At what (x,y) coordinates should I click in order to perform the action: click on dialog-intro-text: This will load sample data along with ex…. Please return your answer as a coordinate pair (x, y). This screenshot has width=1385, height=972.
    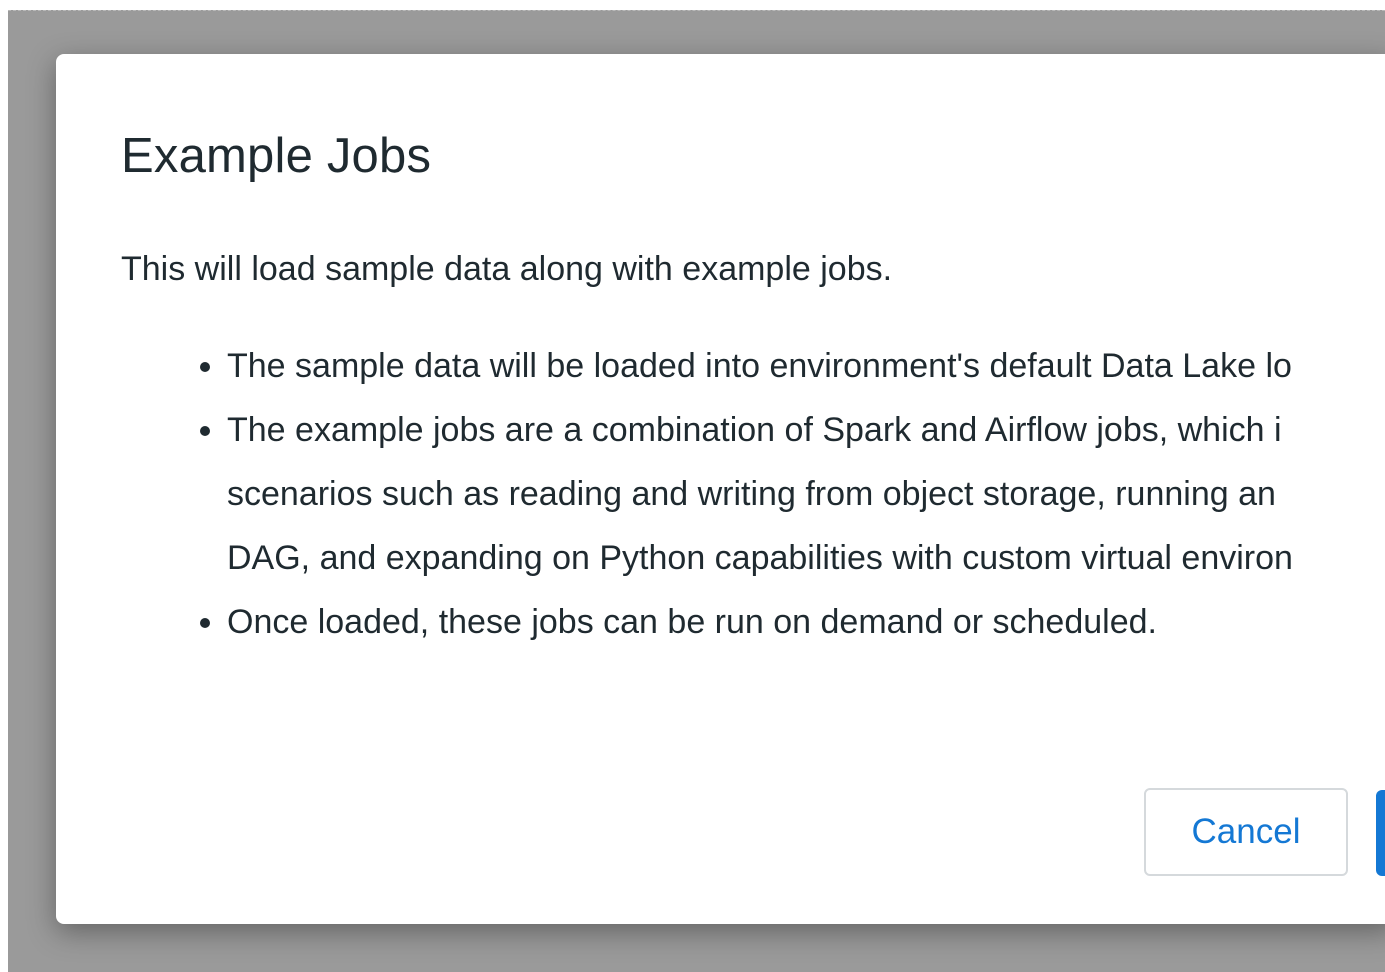
    Looking at the image, I should click on (507, 269).